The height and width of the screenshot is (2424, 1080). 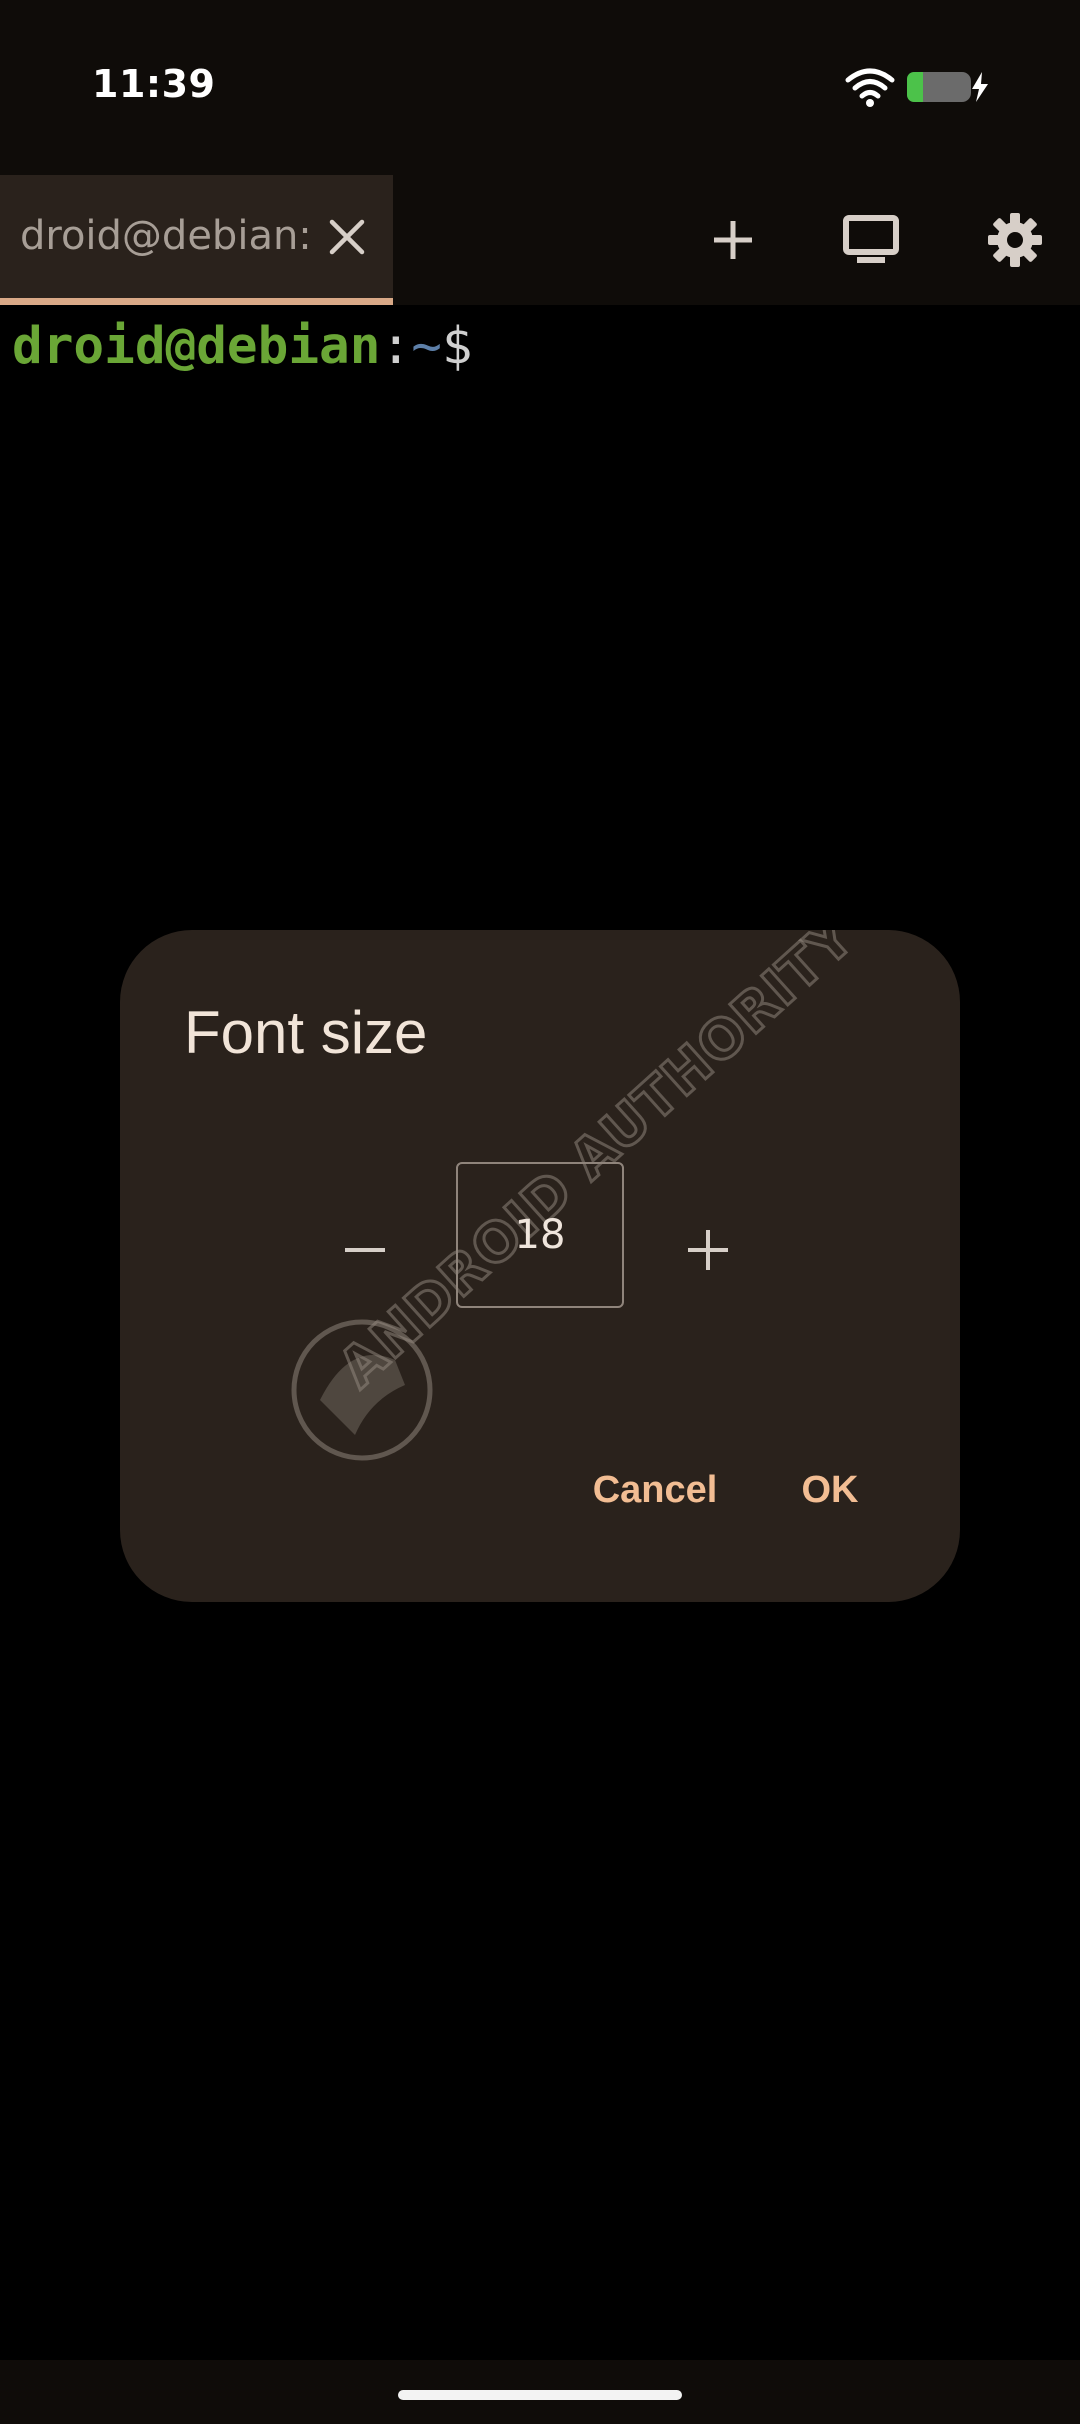 I want to click on tab-label: droid@debian:~, so click(x=165, y=236).